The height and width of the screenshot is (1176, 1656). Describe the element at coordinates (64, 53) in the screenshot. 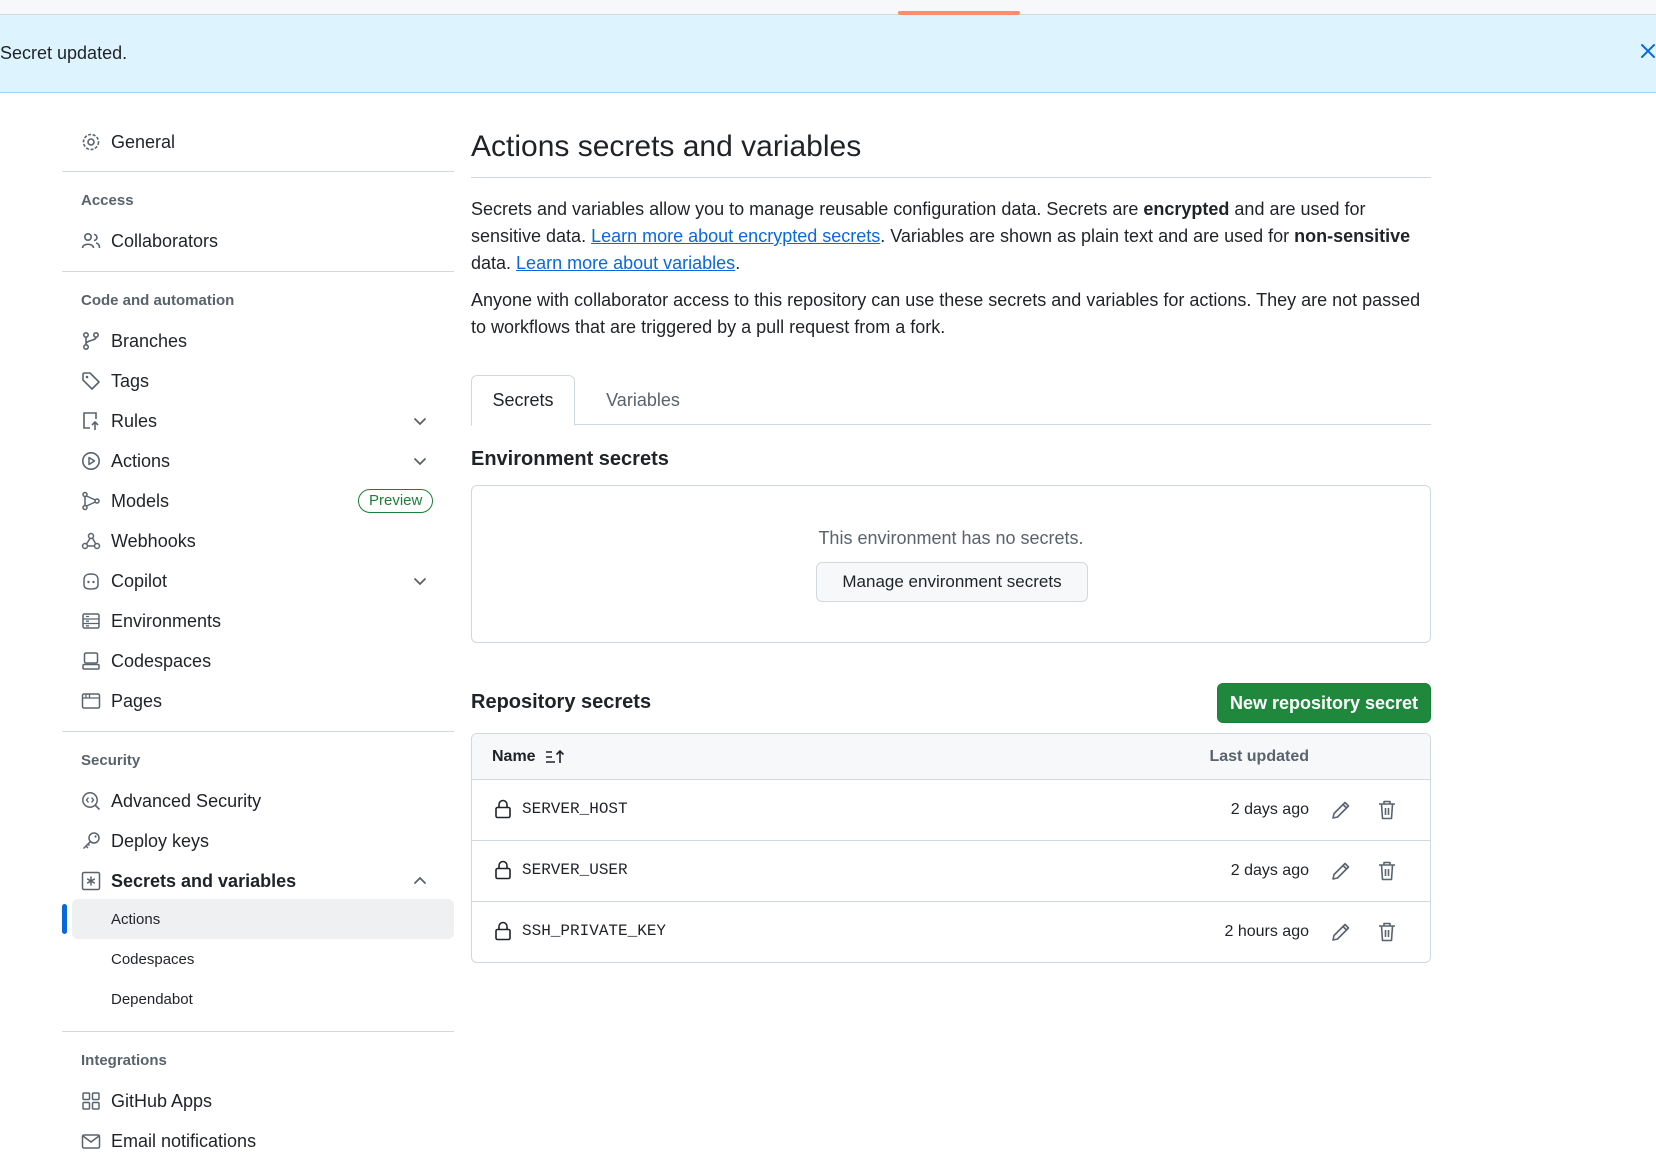

I see `flash-message: Secret updated.` at that location.